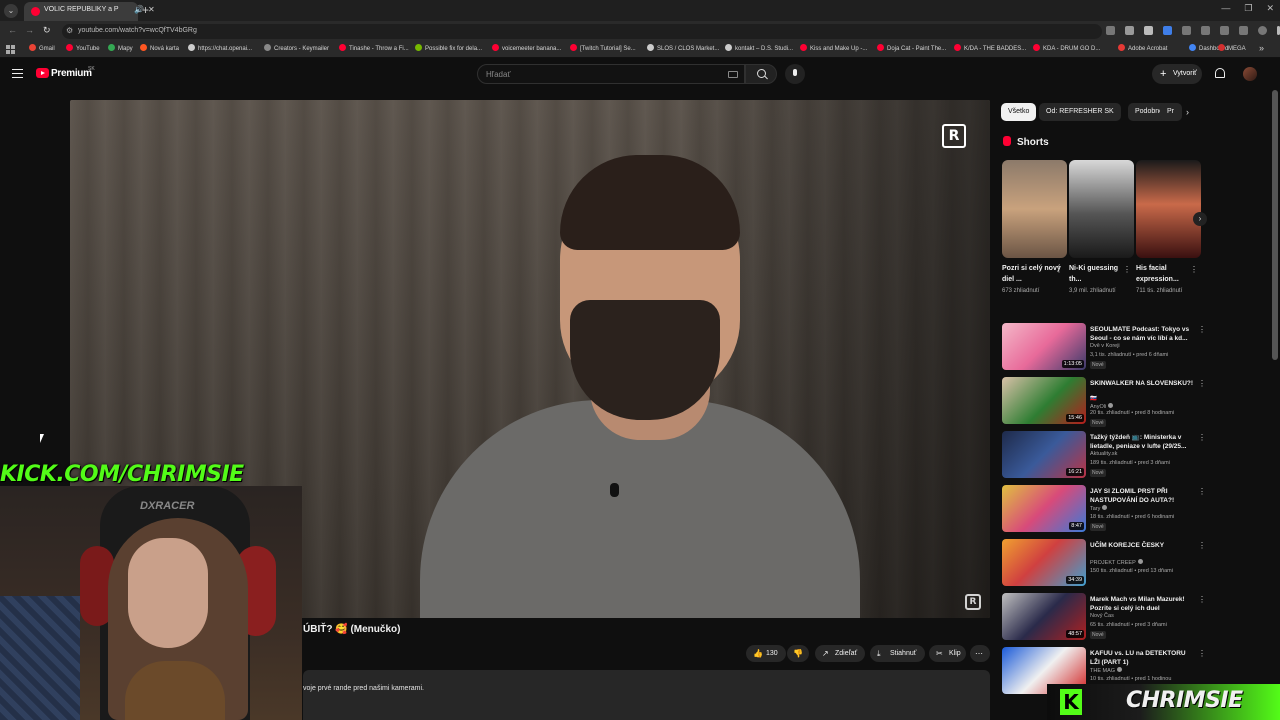 This screenshot has height=720, width=1280. Describe the element at coordinates (1171, 112) in the screenshot. I see `chip-partial: Pr` at that location.